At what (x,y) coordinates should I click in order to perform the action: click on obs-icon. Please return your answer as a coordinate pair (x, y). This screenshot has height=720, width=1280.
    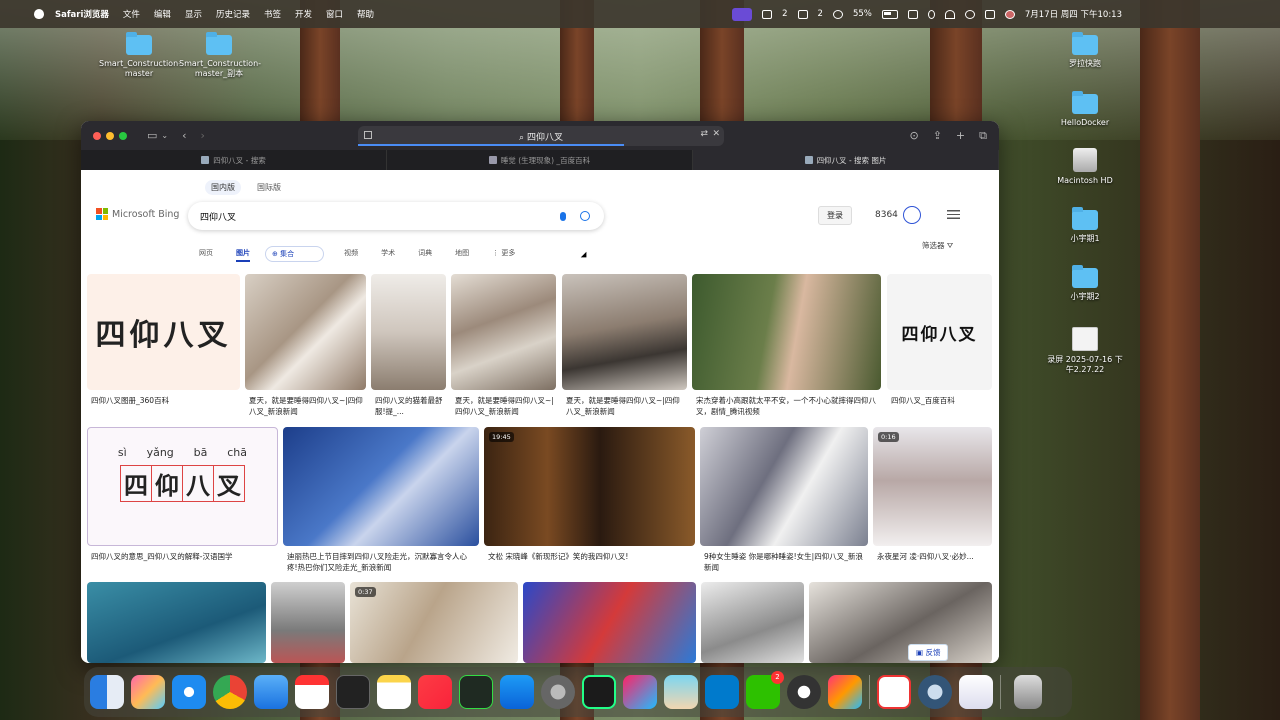
    Looking at the image, I should click on (804, 692).